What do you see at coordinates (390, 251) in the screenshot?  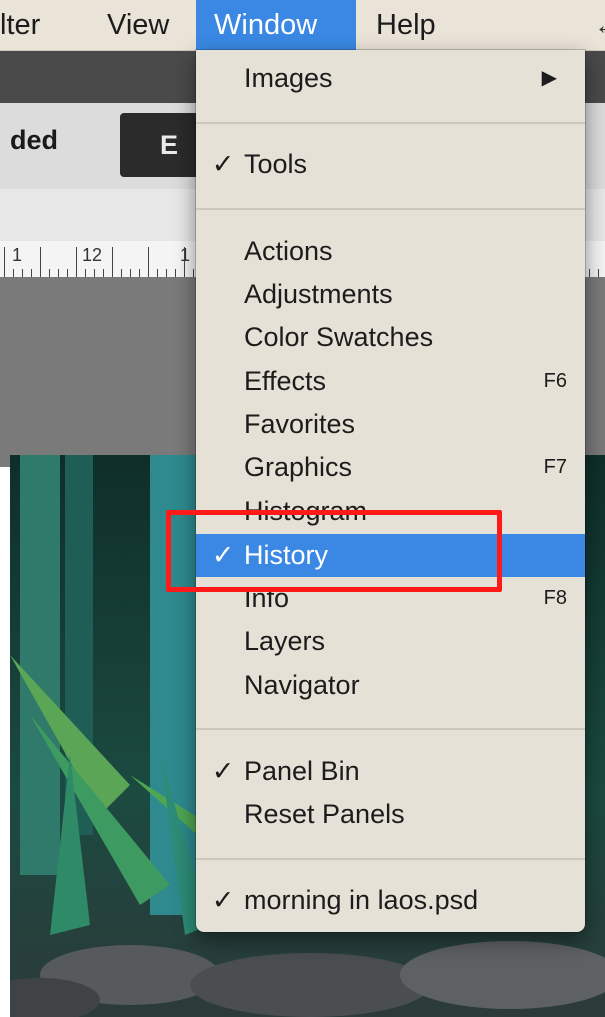 I see `menu-item-actions: Actions` at bounding box center [390, 251].